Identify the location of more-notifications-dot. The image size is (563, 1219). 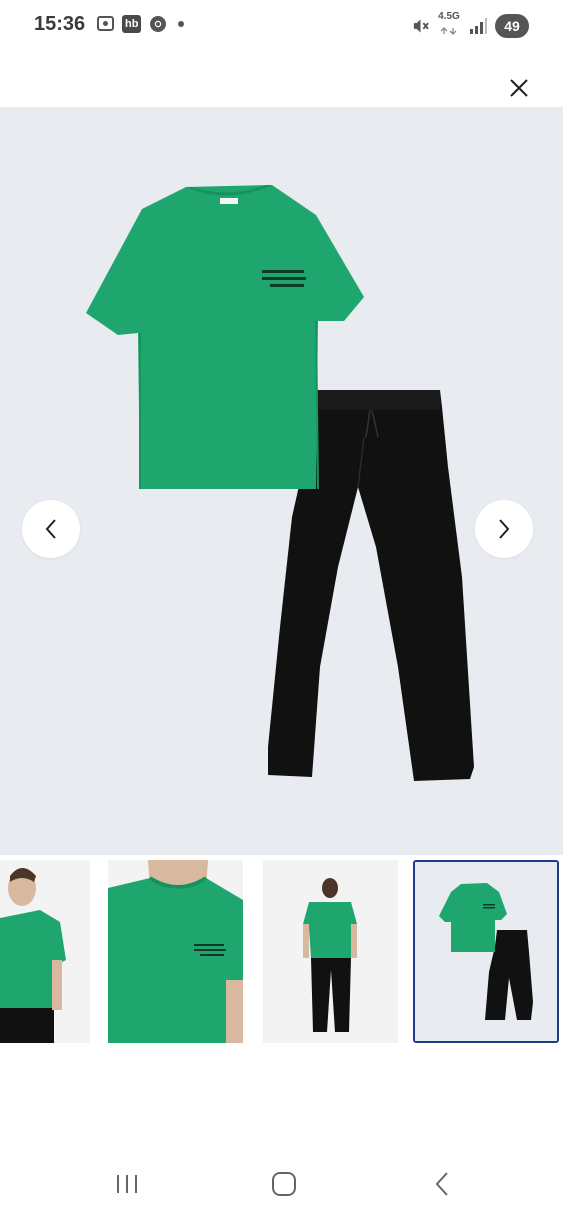
(181, 23).